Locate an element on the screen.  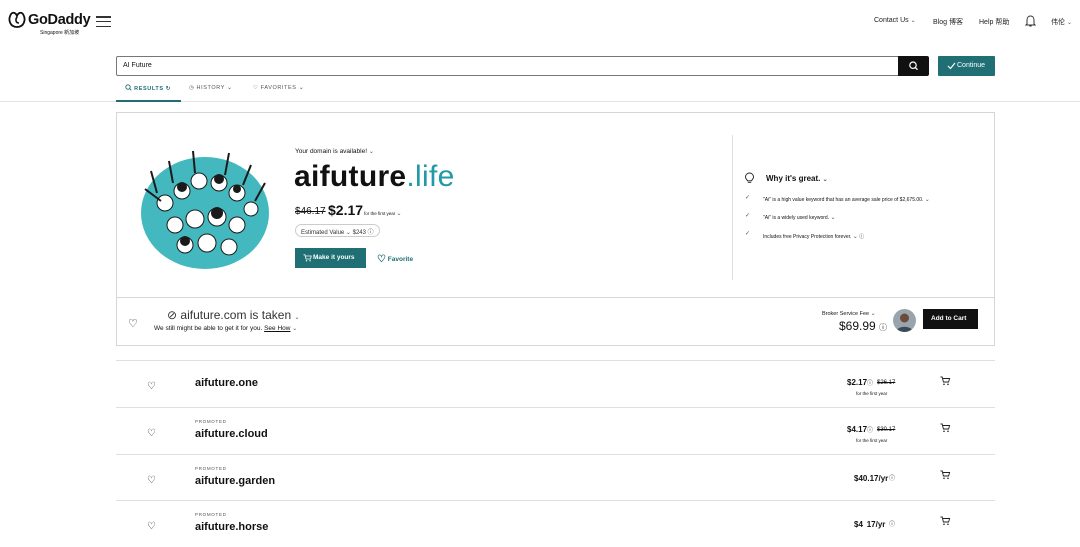
result-price: $40.17/yr is located at coordinates (871, 478).